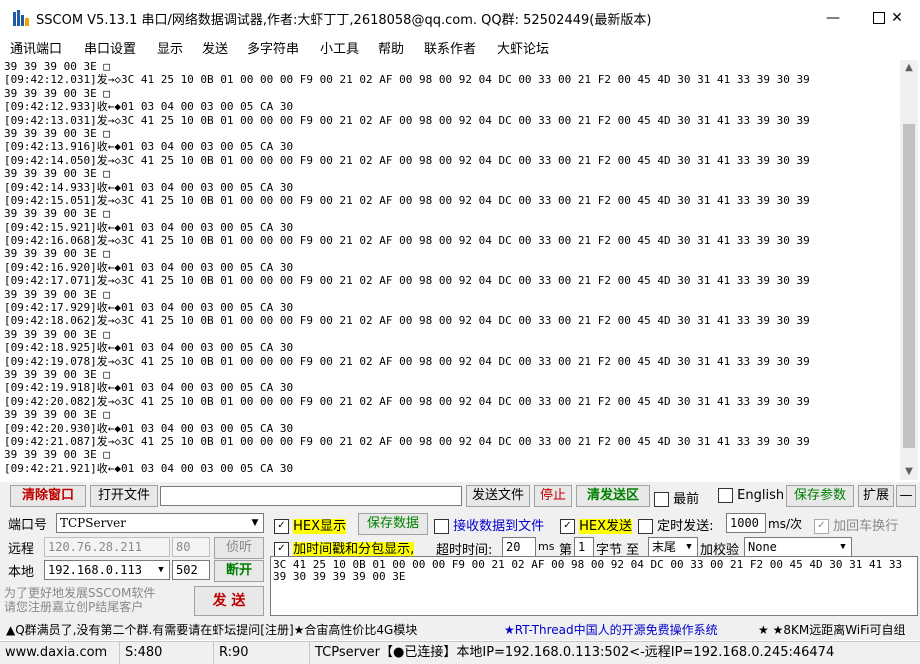 This screenshot has width=920, height=664. I want to click on expand-button: 扩展, so click(876, 496).